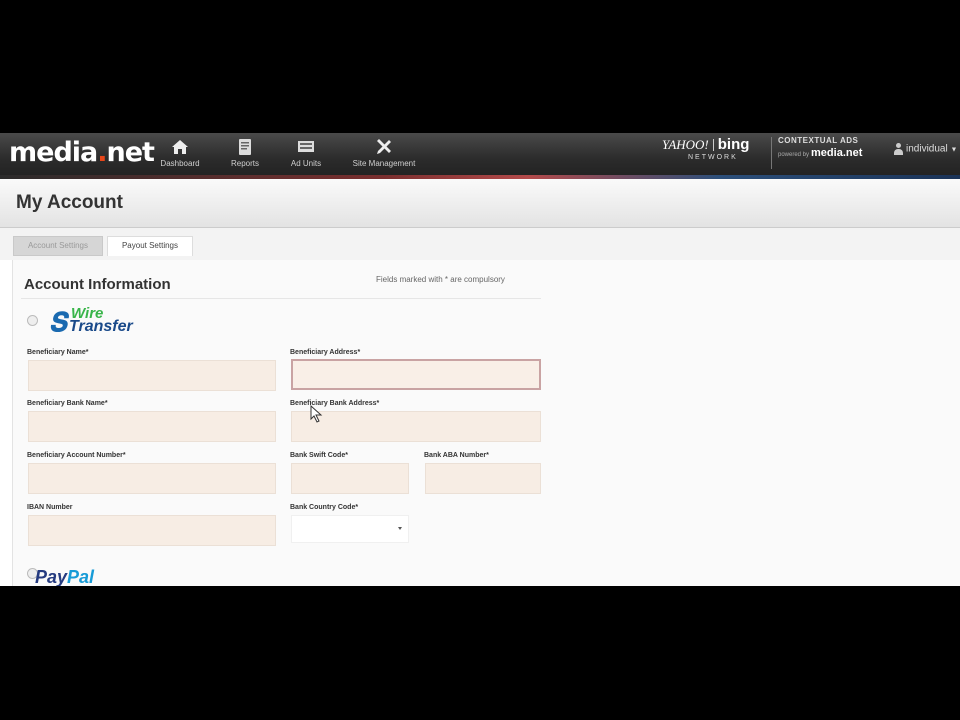 This screenshot has height=720, width=960. I want to click on beneficiary-account-number-field, so click(152, 478).